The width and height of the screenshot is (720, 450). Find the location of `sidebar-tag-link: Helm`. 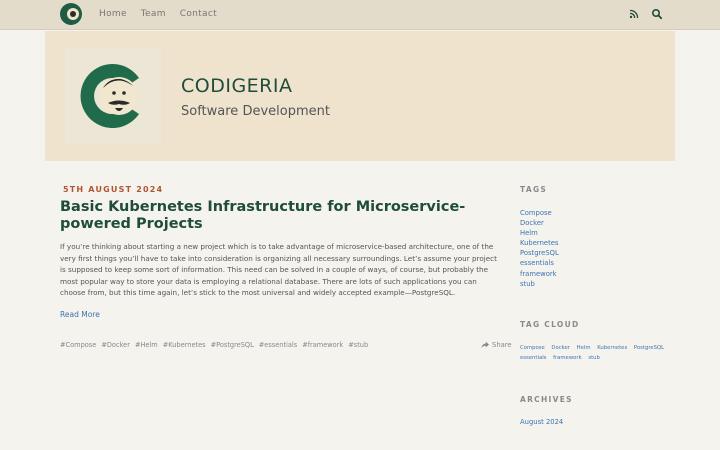

sidebar-tag-link: Helm is located at coordinates (539, 233).